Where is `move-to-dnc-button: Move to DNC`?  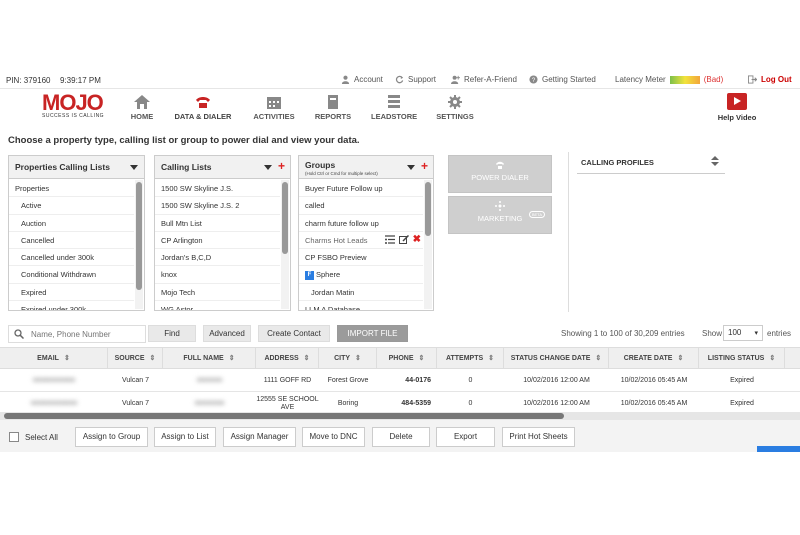
move-to-dnc-button: Move to DNC is located at coordinates (333, 437).